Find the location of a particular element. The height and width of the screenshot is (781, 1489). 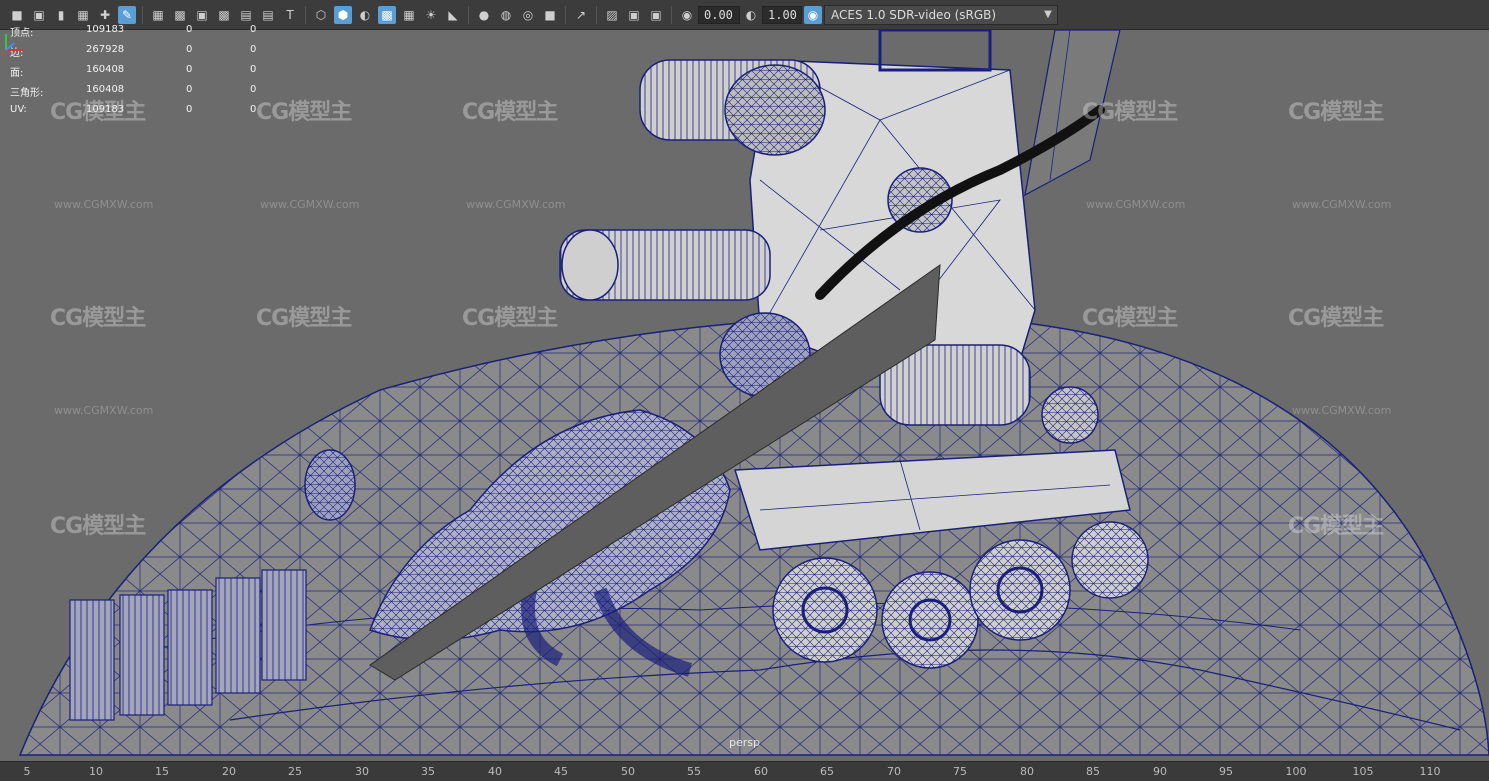

anti-alias-icon: ◎ is located at coordinates (528, 15).